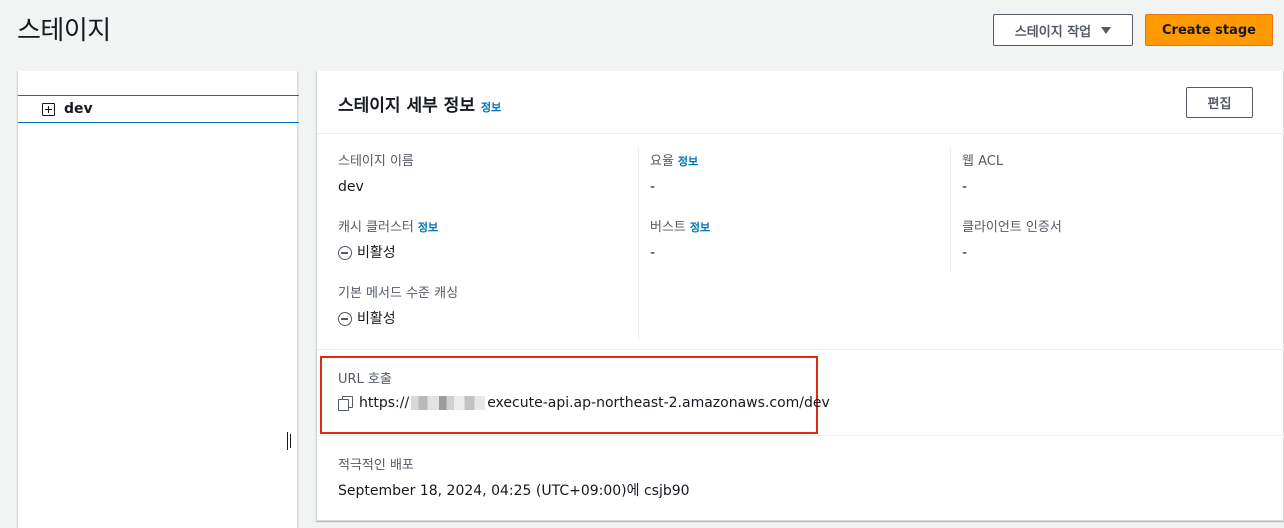 This screenshot has height=528, width=1284. What do you see at coordinates (1219, 102) in the screenshot?
I see `edit-button: 편집` at bounding box center [1219, 102].